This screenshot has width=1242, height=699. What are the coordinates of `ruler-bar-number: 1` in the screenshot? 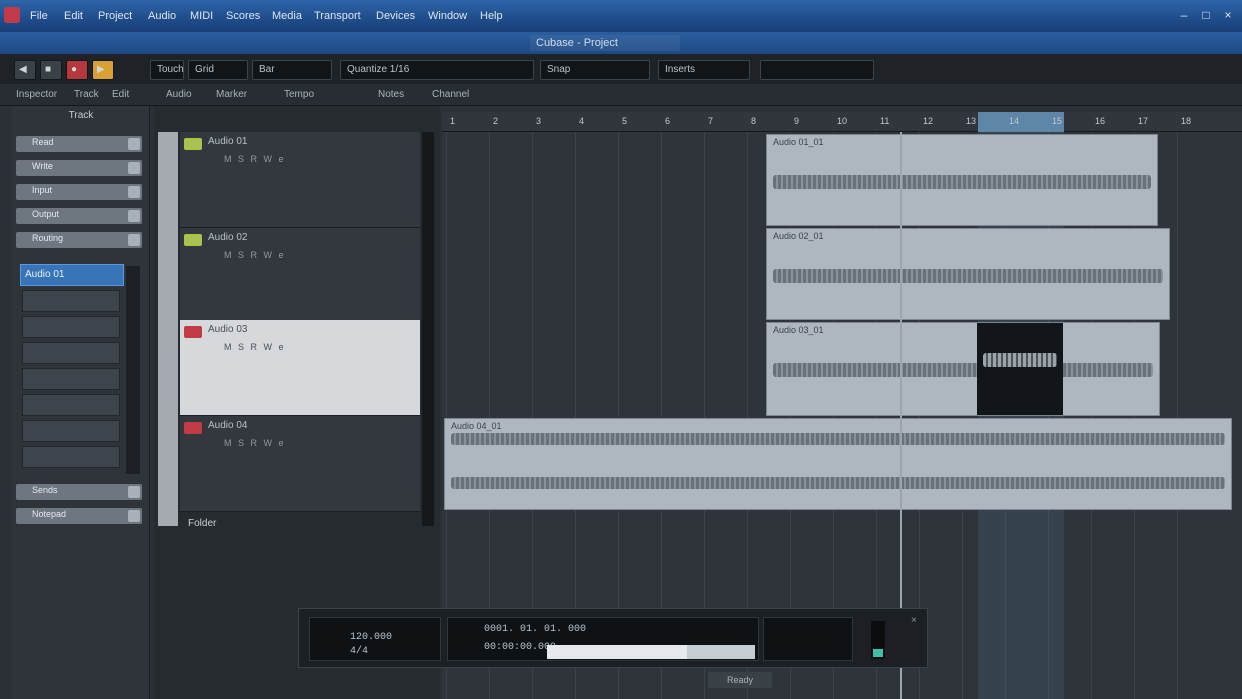 It's located at (453, 121).